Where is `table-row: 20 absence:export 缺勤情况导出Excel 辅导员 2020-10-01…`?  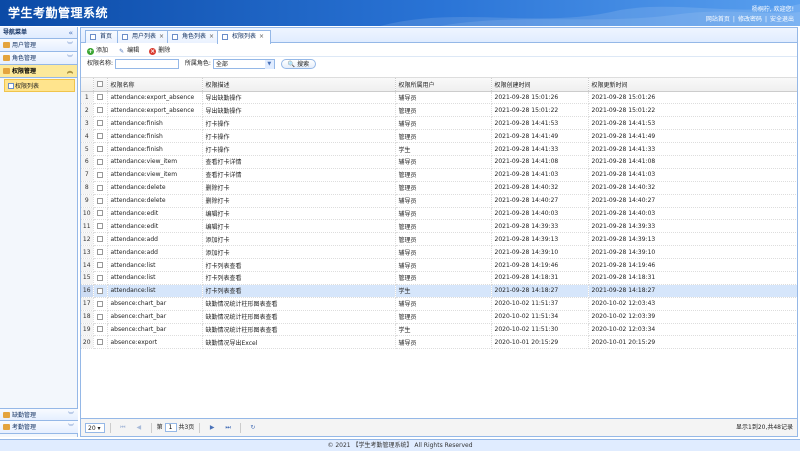 table-row: 20 absence:export 缺勤情况导出Excel 辅导员 2020-10-01… is located at coordinates (439, 342).